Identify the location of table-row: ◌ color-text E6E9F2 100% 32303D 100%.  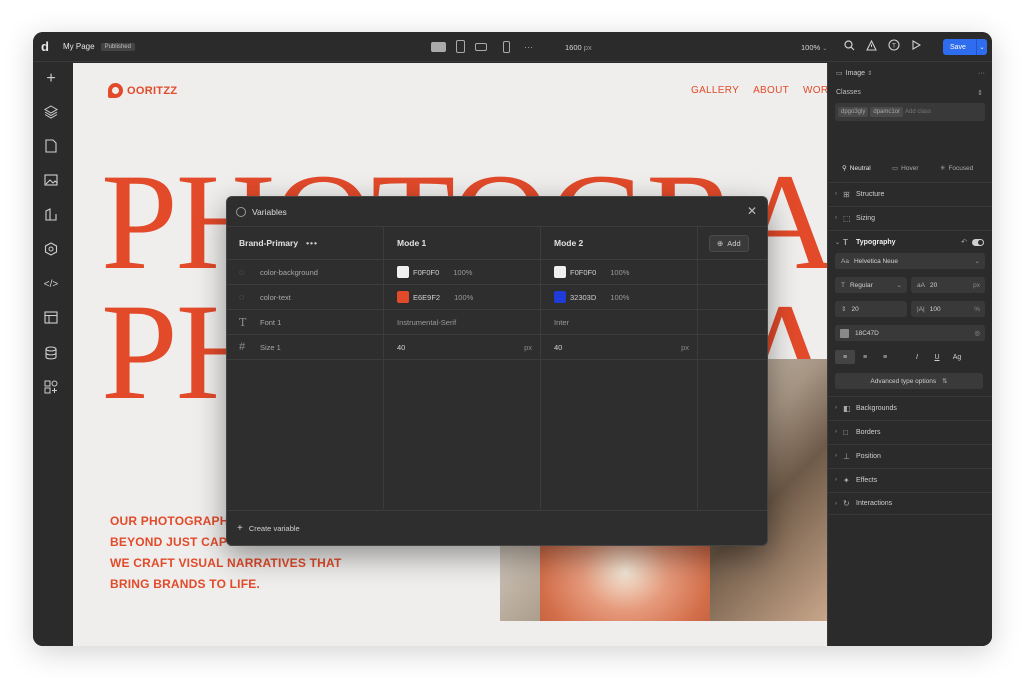
(497, 297).